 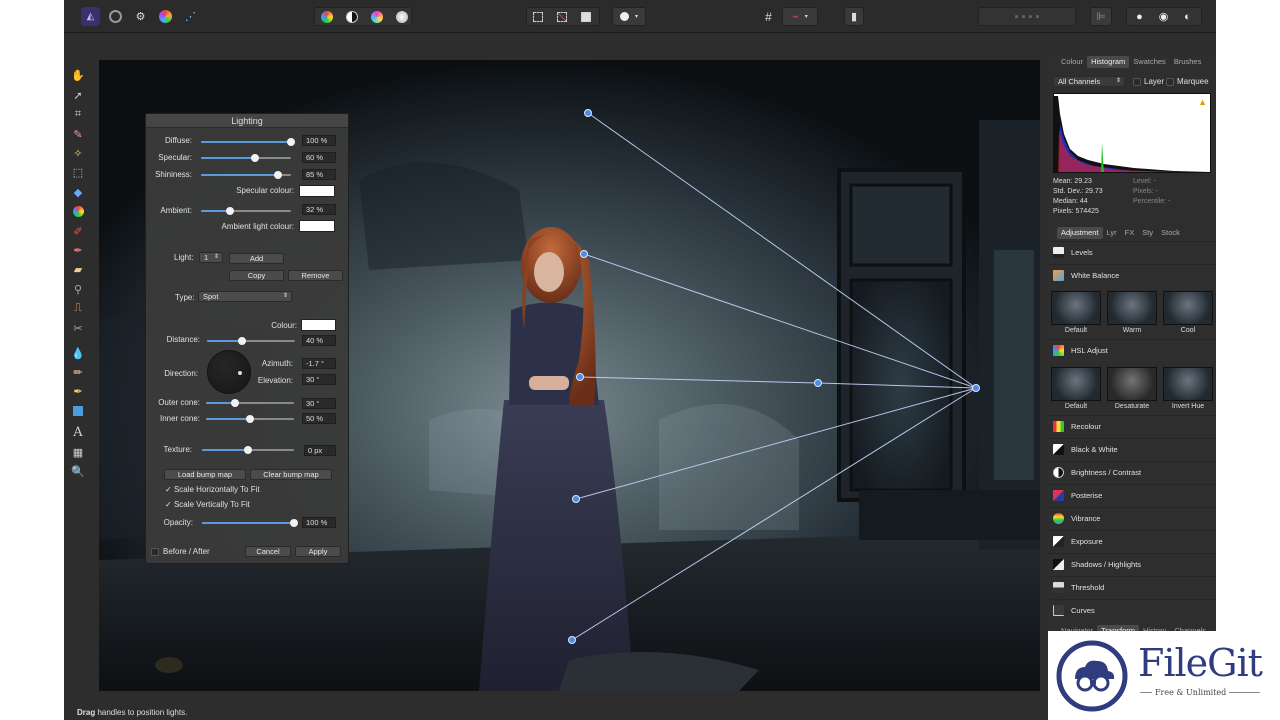 I want to click on shininess-slider, so click(x=246, y=175).